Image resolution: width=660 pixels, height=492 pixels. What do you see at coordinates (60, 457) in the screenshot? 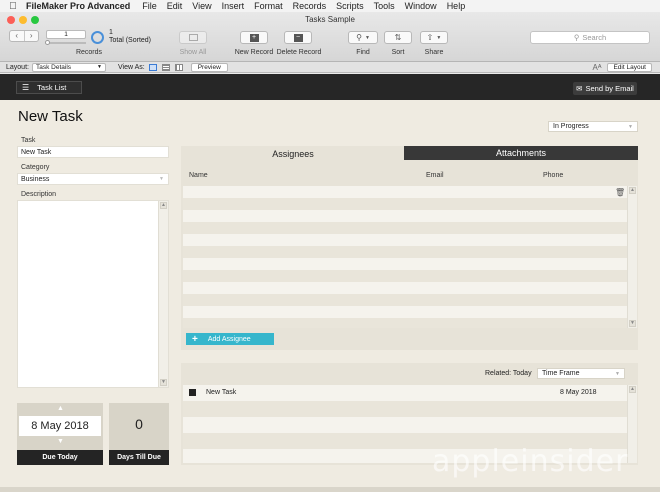
I see `due-today-label: Due Today` at bounding box center [60, 457].